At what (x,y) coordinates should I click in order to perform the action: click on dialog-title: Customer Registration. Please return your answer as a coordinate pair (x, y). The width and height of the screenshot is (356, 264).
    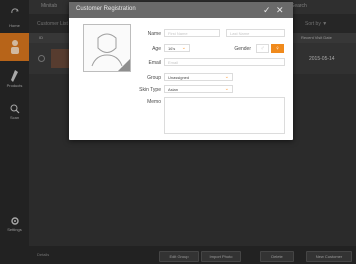
    Looking at the image, I should click on (106, 9).